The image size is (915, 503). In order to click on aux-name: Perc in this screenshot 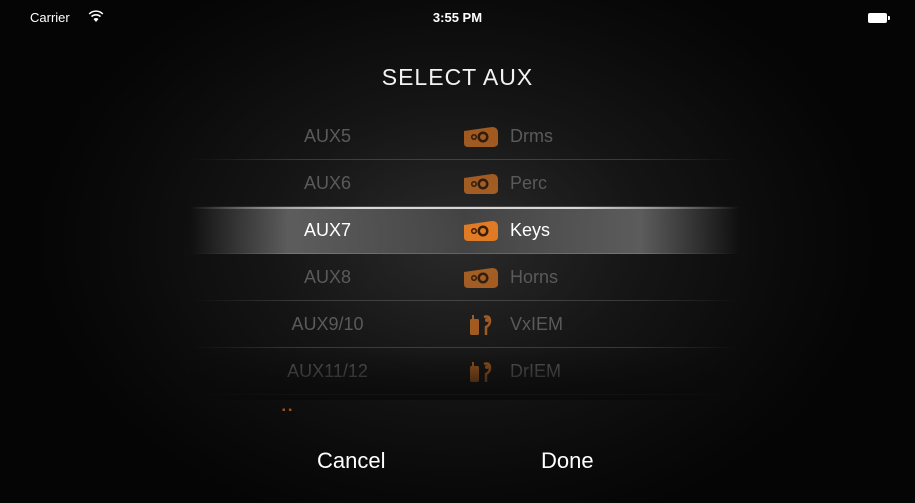, I will do `click(529, 183)`.